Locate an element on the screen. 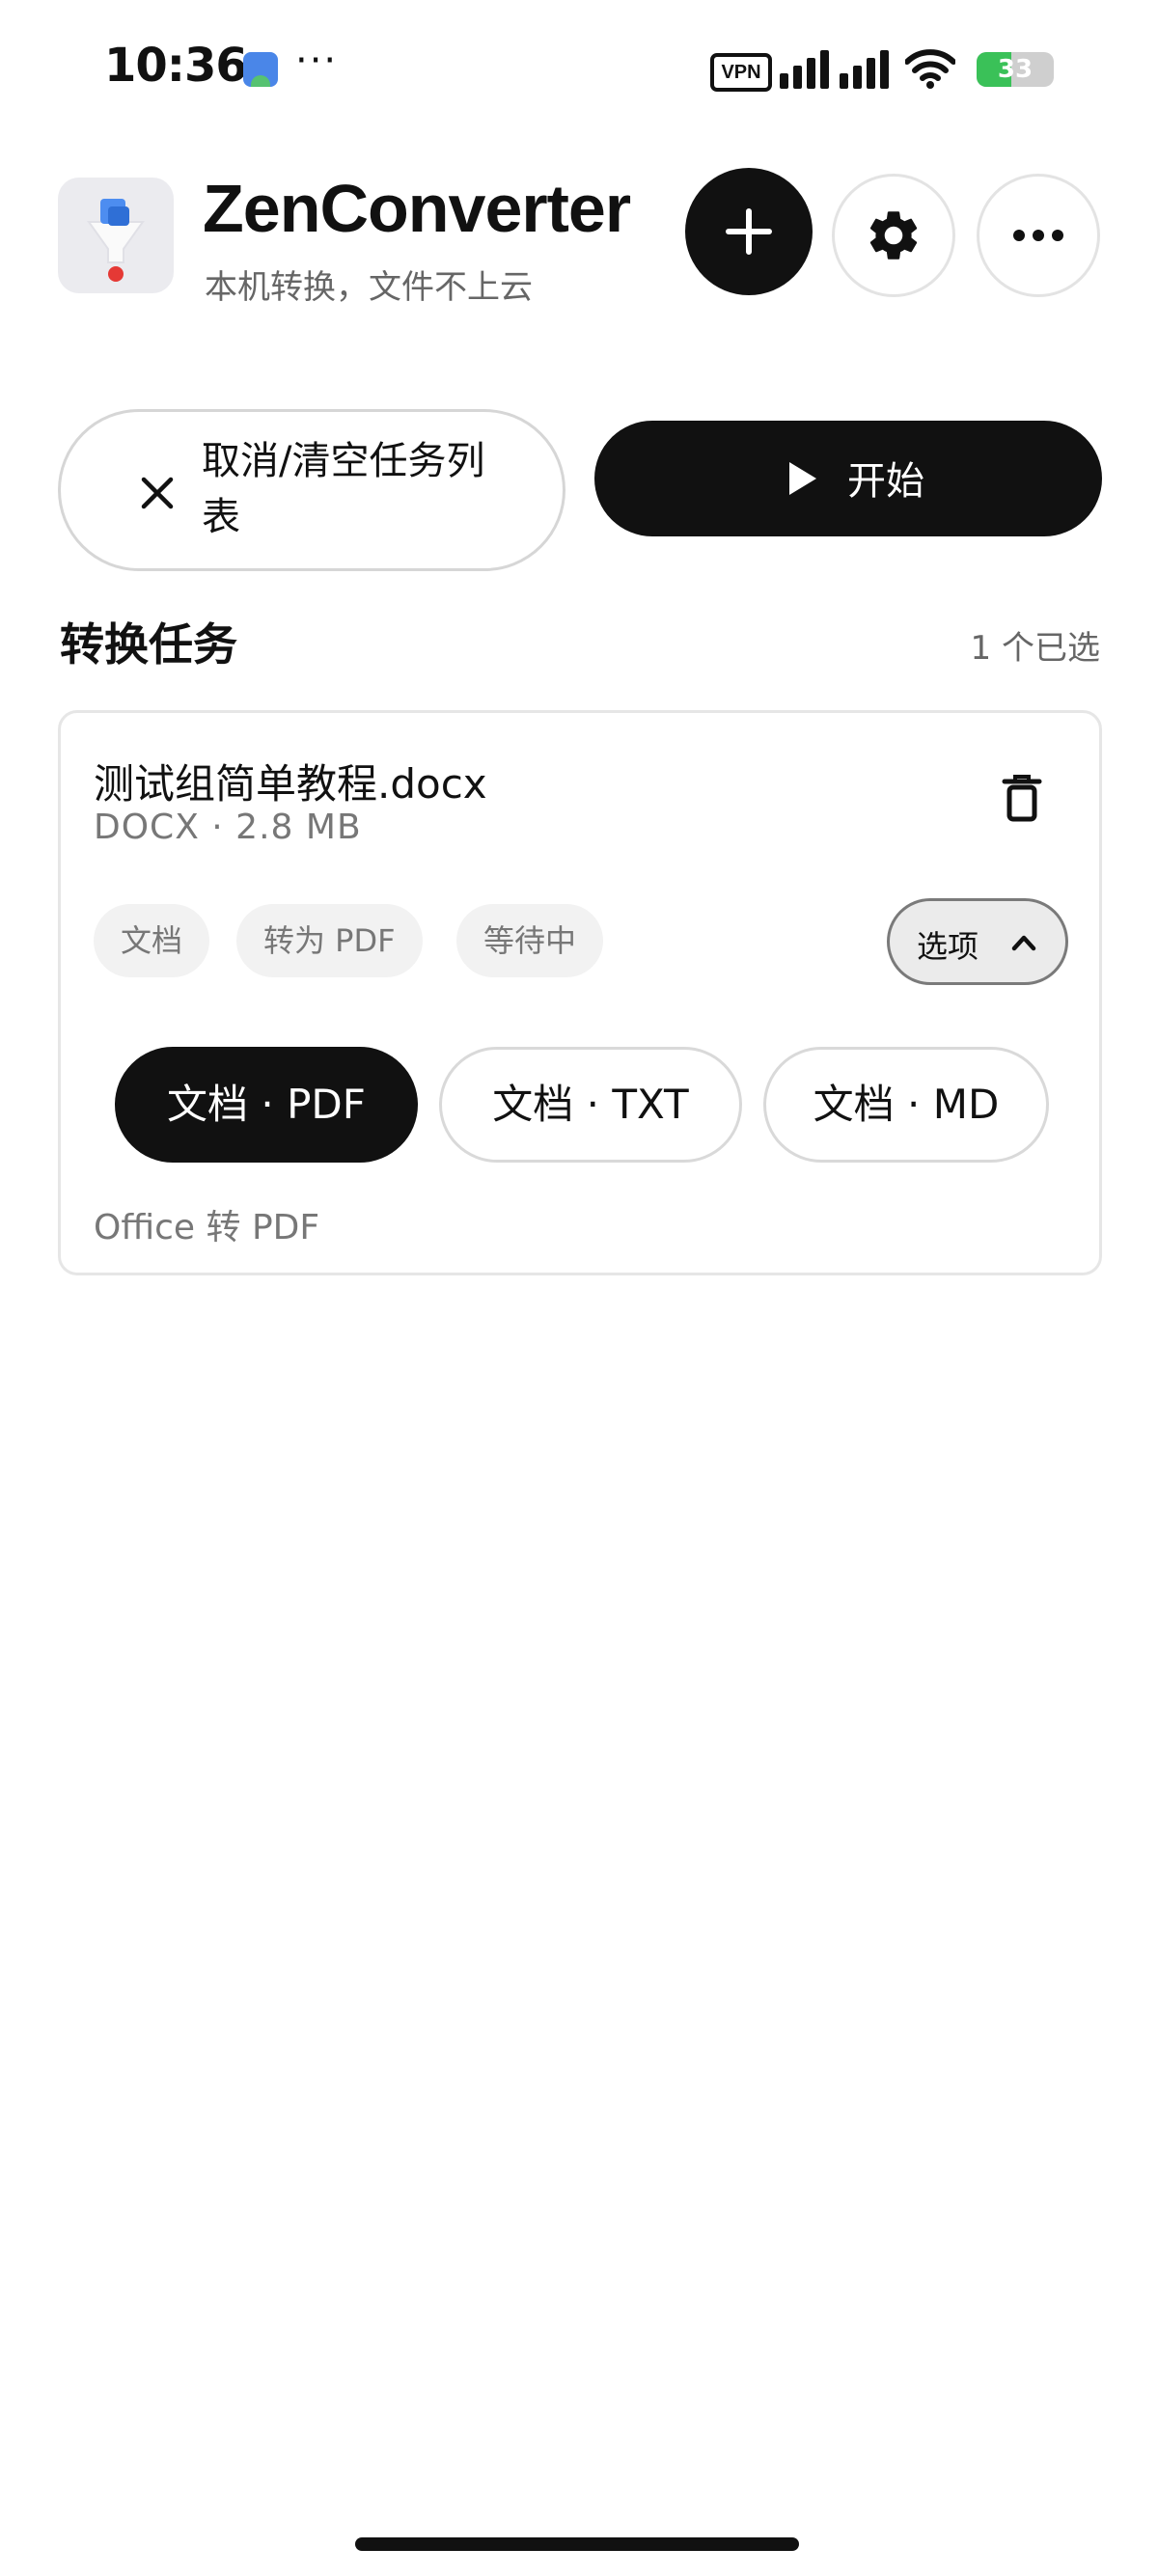 The width and height of the screenshot is (1158, 2576). battery-icon: 33 is located at coordinates (1015, 69).